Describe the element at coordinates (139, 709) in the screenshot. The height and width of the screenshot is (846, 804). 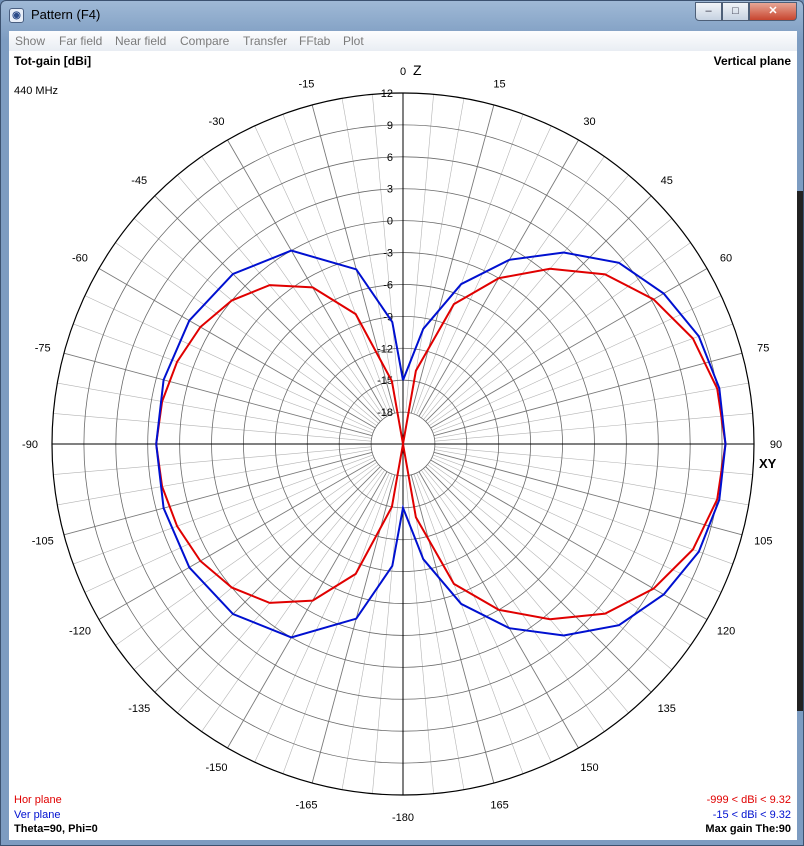
I see `angle-tick-label: -135` at that location.